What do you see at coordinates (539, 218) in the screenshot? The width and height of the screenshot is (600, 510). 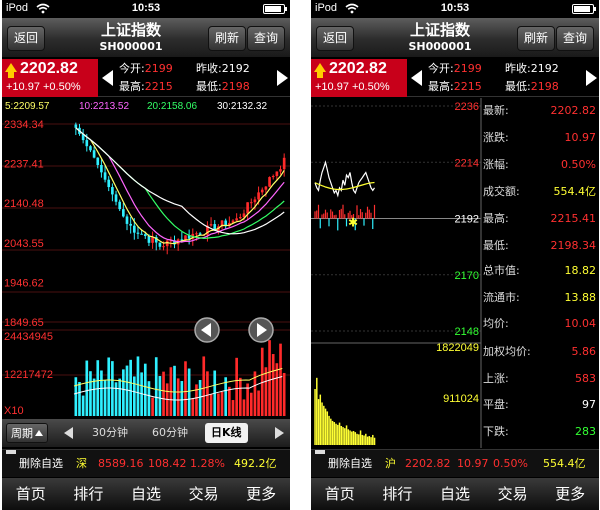 I see `detail-row: 最高: 2215.41` at bounding box center [539, 218].